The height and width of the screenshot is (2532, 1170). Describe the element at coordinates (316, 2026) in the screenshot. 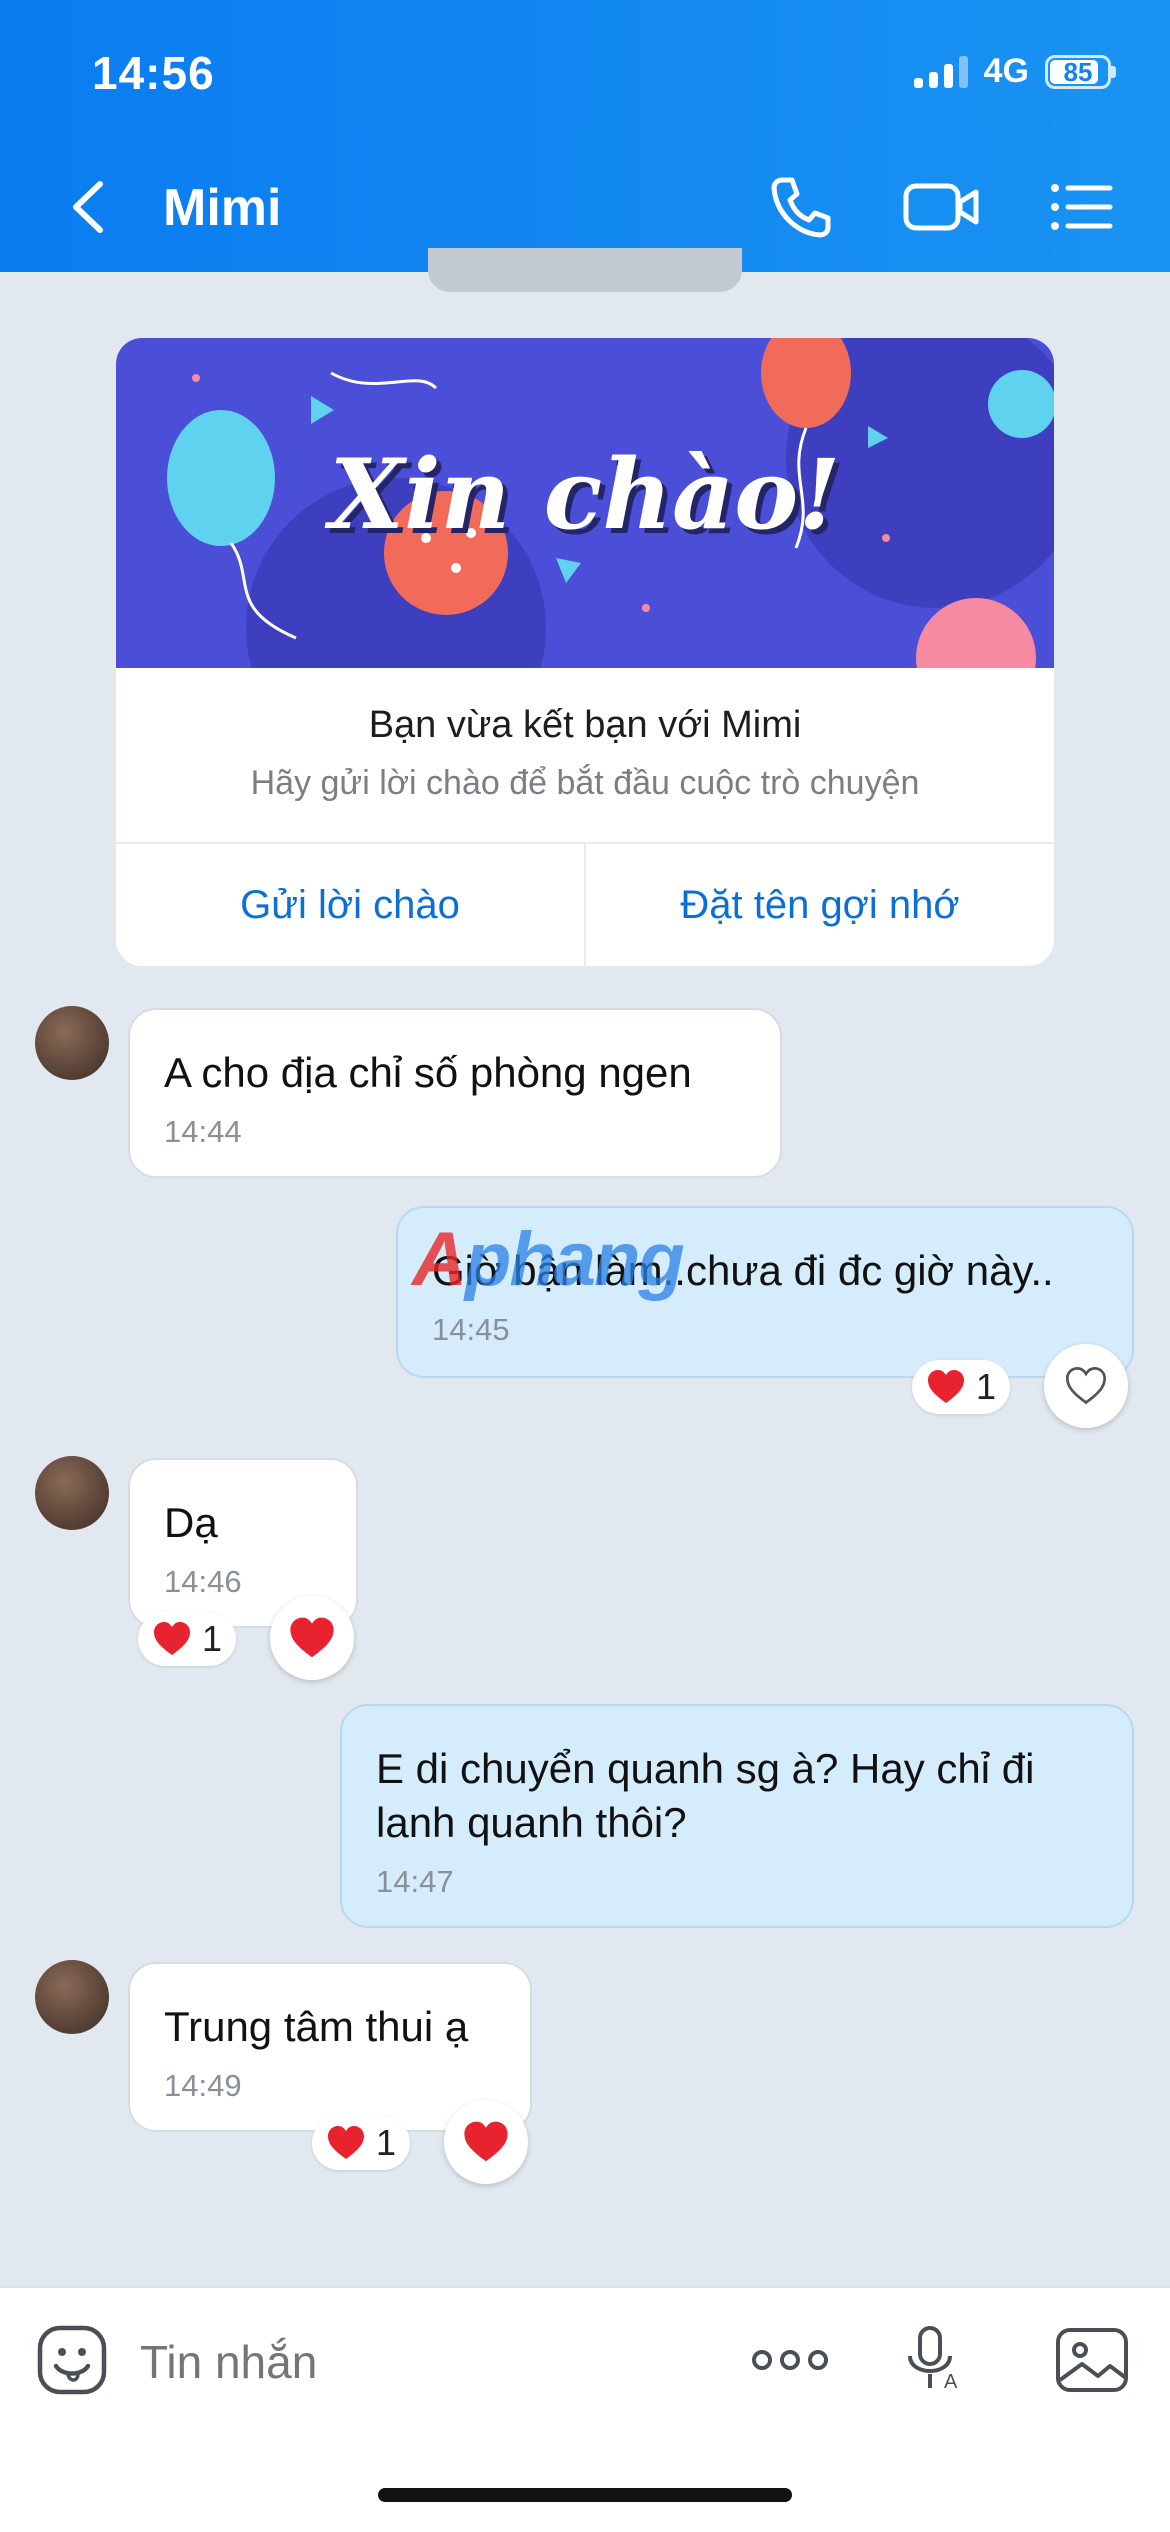

I see `message-text: Trung tâm thui ạ` at that location.